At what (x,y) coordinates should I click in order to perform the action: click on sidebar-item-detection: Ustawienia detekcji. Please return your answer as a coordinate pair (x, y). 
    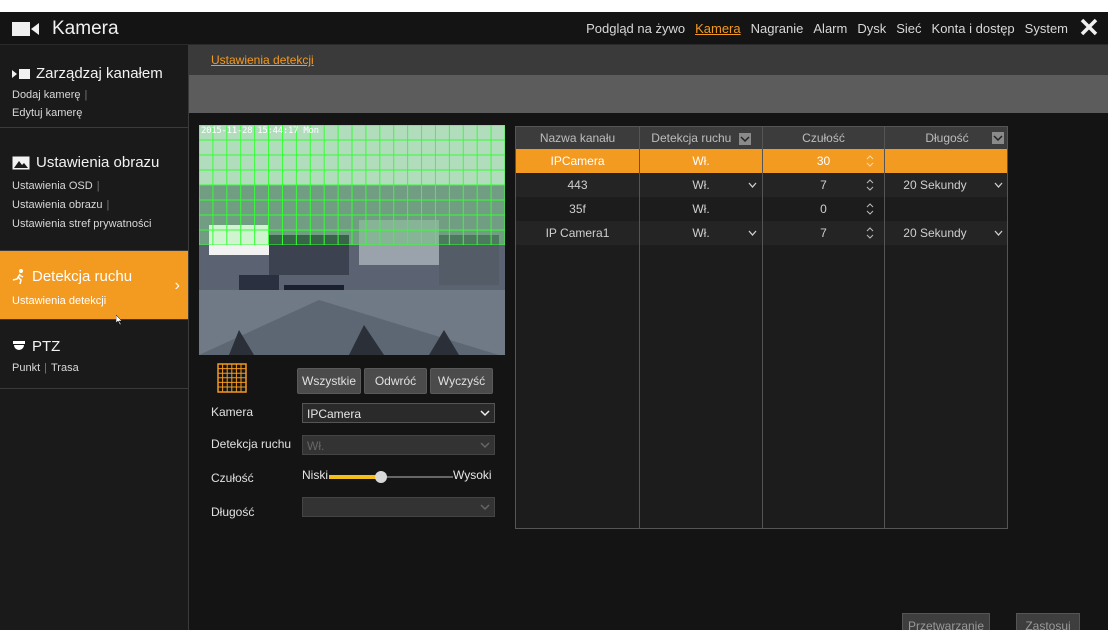
    Looking at the image, I should click on (59, 301).